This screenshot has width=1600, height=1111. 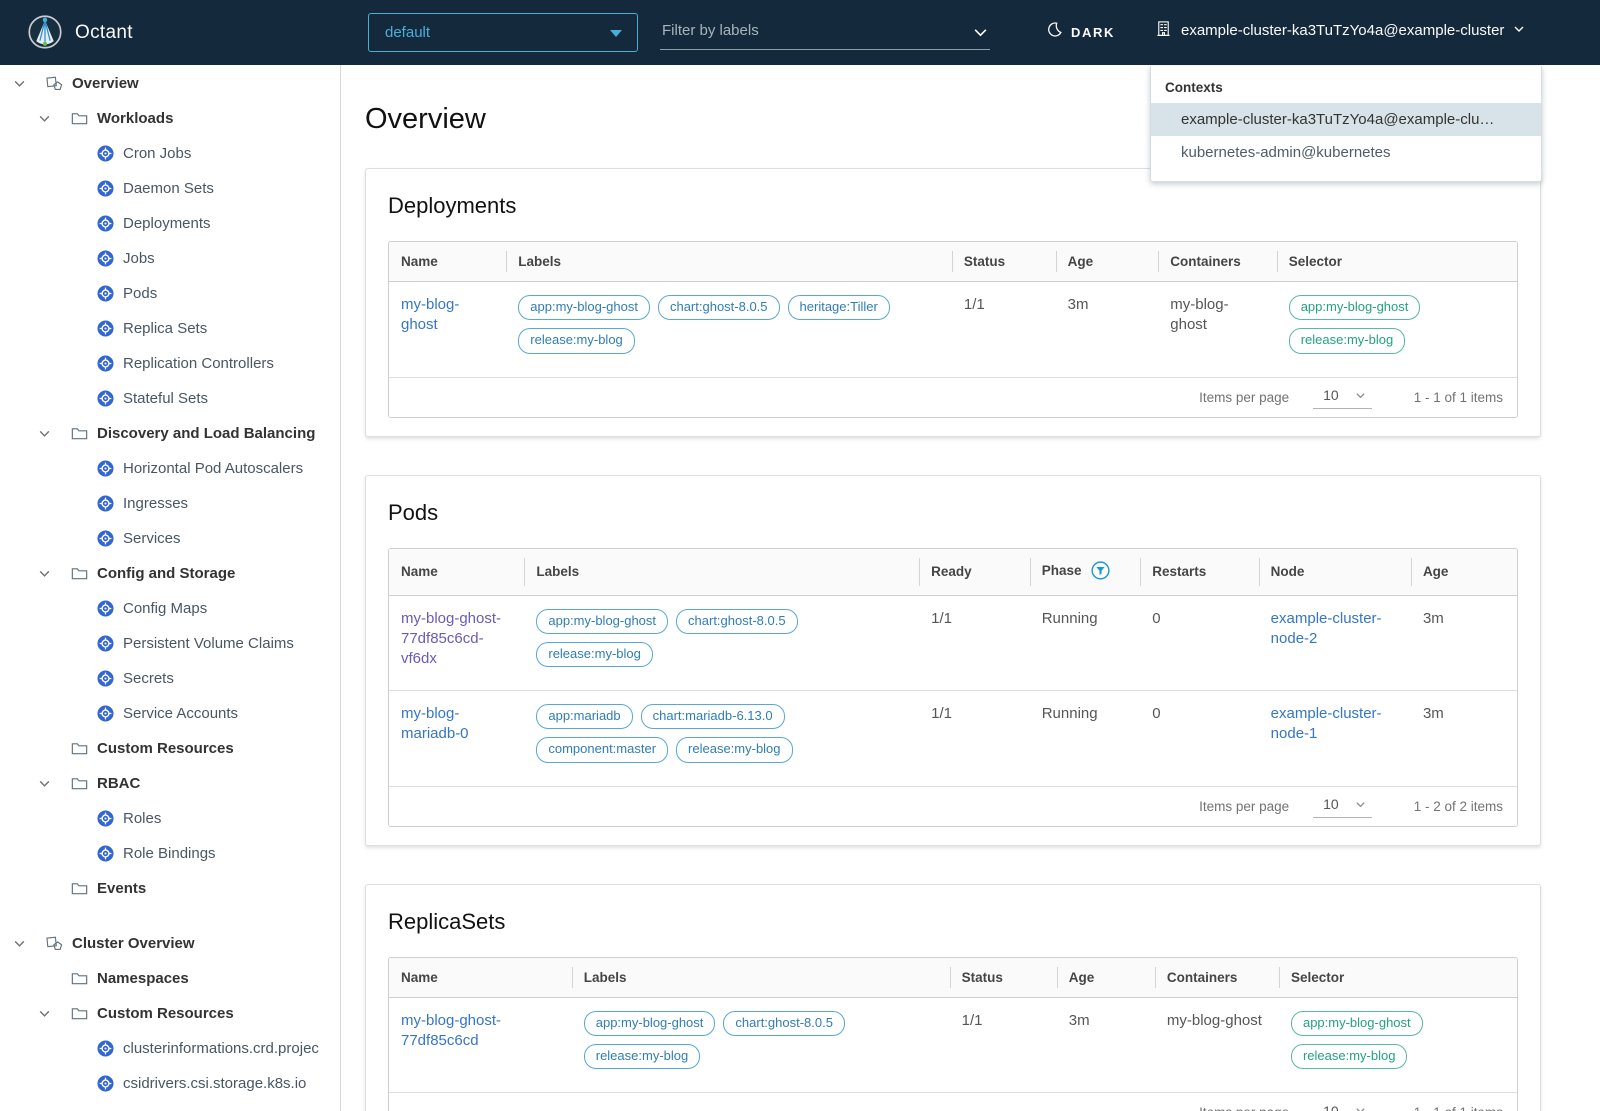 What do you see at coordinates (451, 639) in the screenshot?
I see `resource-link: my-blog-ghost-77df85c6cd-vf6dx` at bounding box center [451, 639].